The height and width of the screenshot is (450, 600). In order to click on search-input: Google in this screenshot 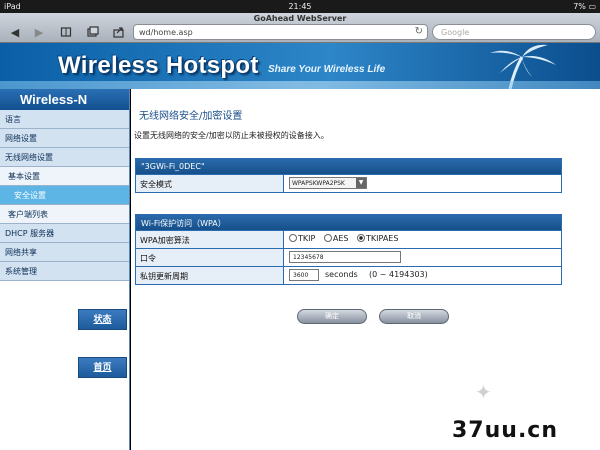, I will do `click(514, 32)`.